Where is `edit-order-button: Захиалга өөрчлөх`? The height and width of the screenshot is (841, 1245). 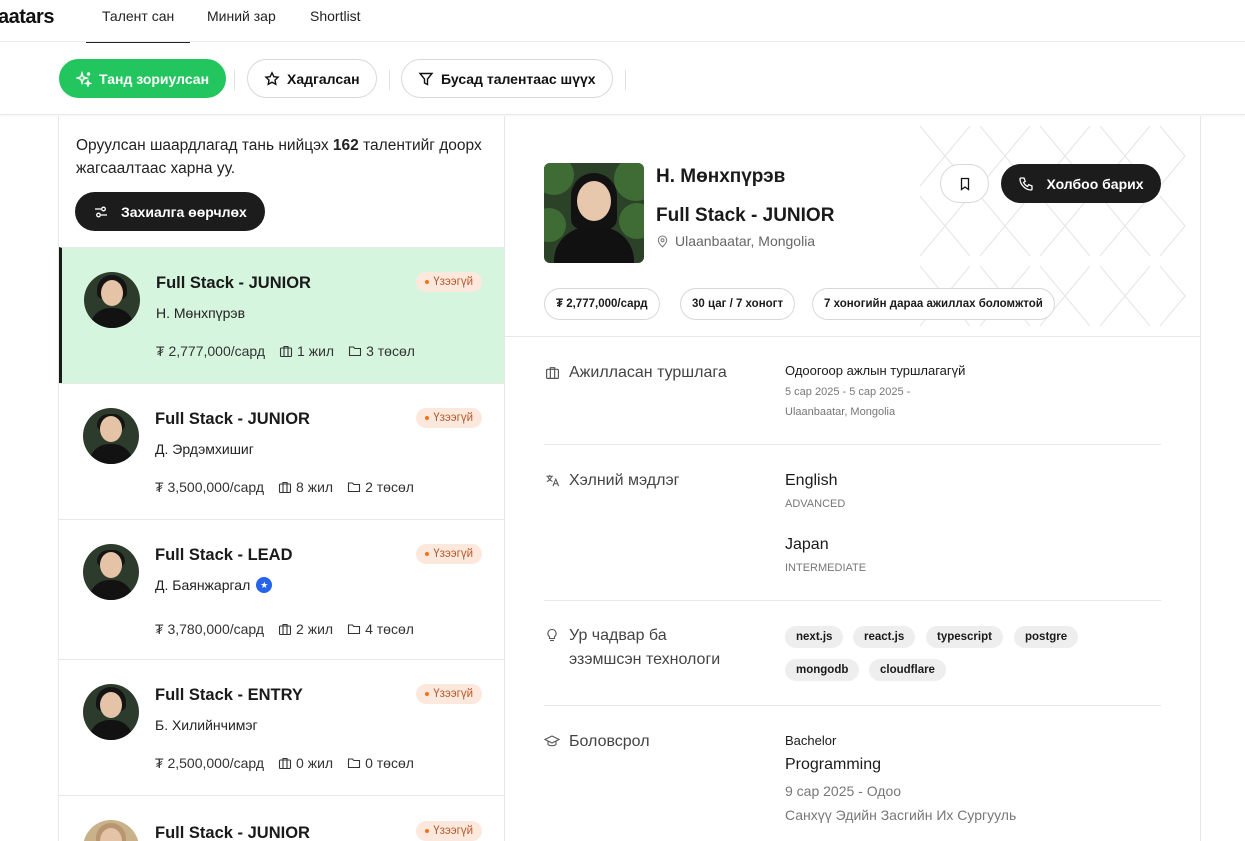 edit-order-button: Захиалга өөрчлөх is located at coordinates (170, 211).